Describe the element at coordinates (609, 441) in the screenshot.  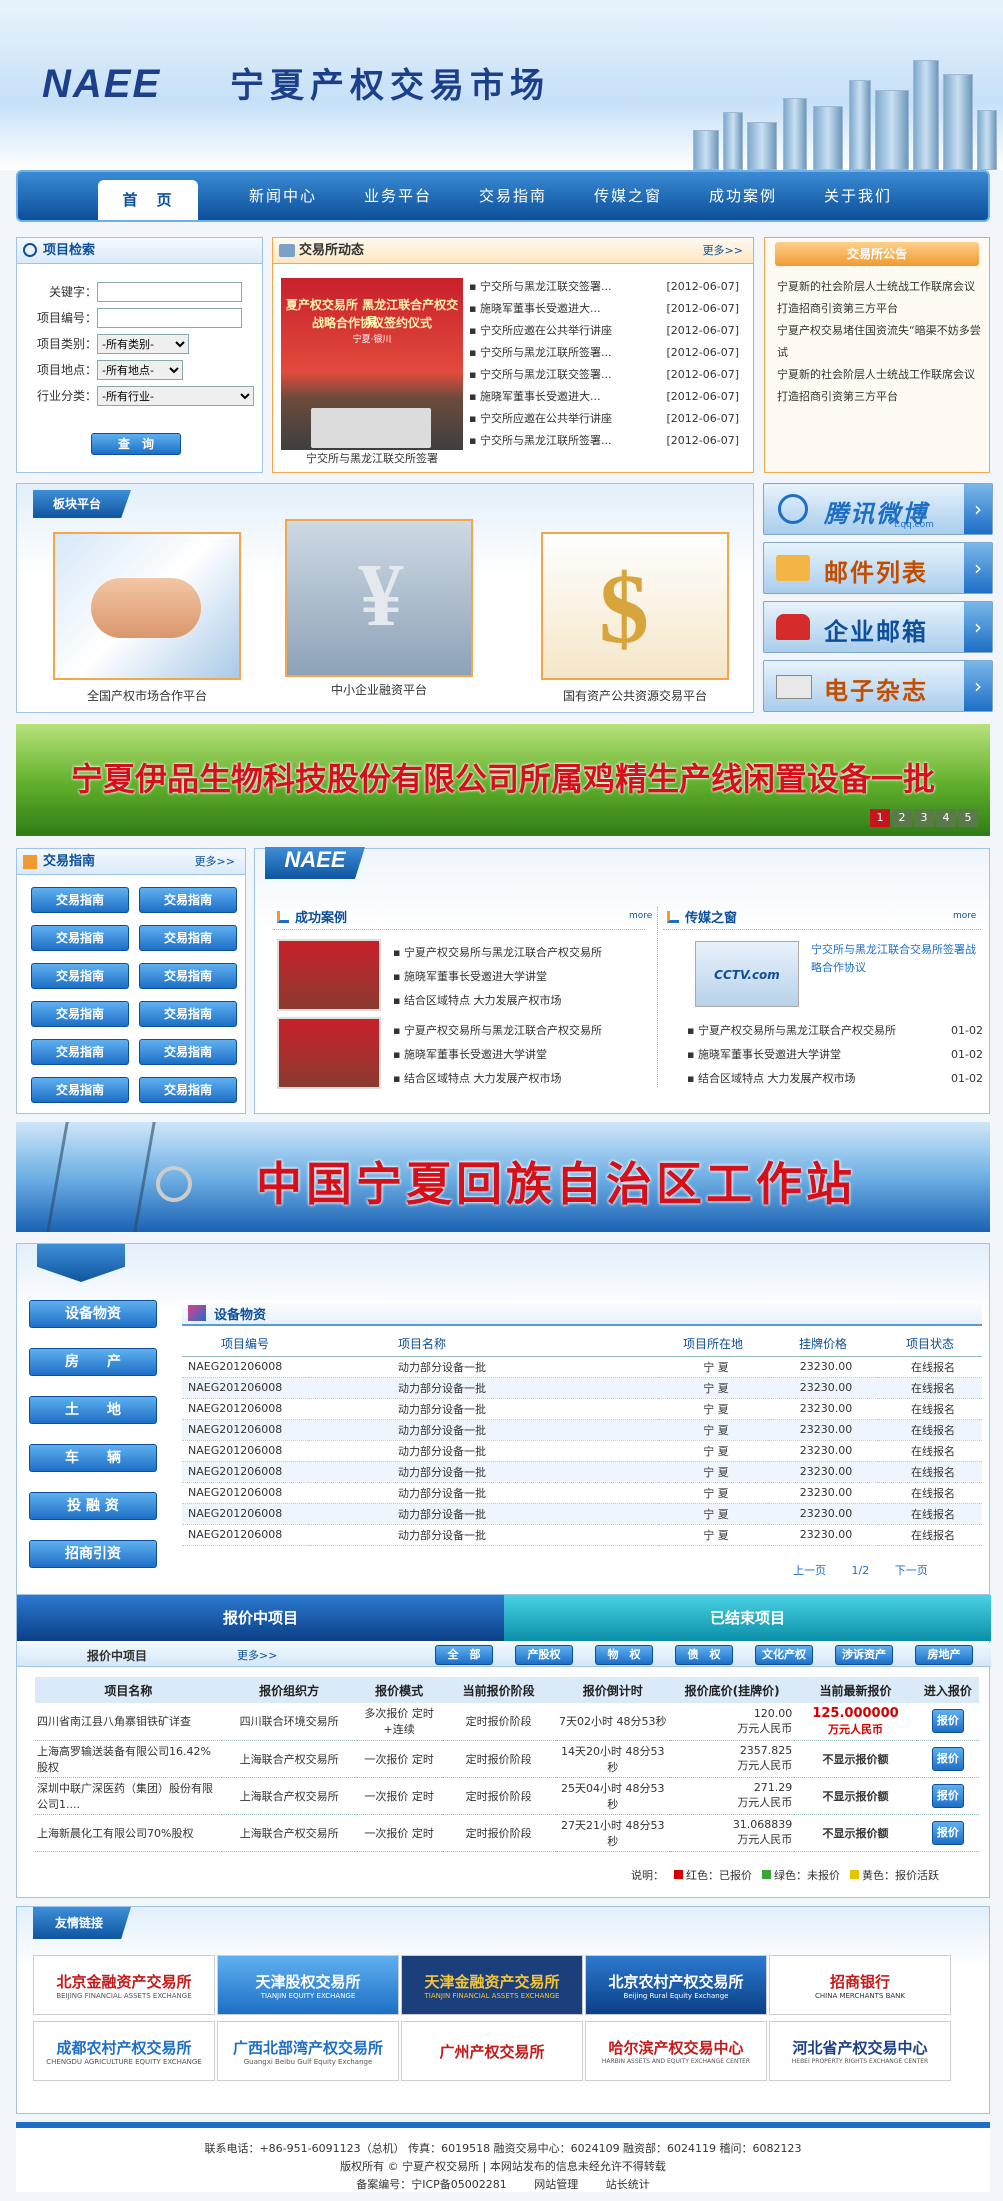
I see `list-item: ▪ 宁交所与黑龙江联所签署... [2012-06-07]` at that location.